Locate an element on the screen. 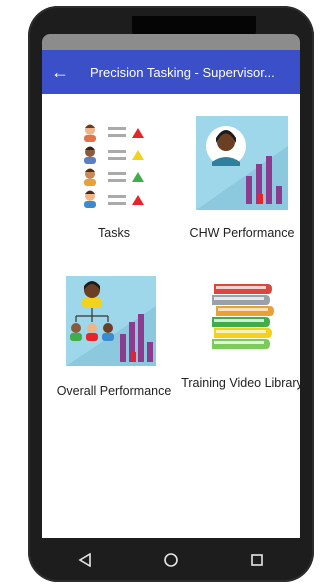 This screenshot has height=587, width=320. nav-home-icon is located at coordinates (171, 560).